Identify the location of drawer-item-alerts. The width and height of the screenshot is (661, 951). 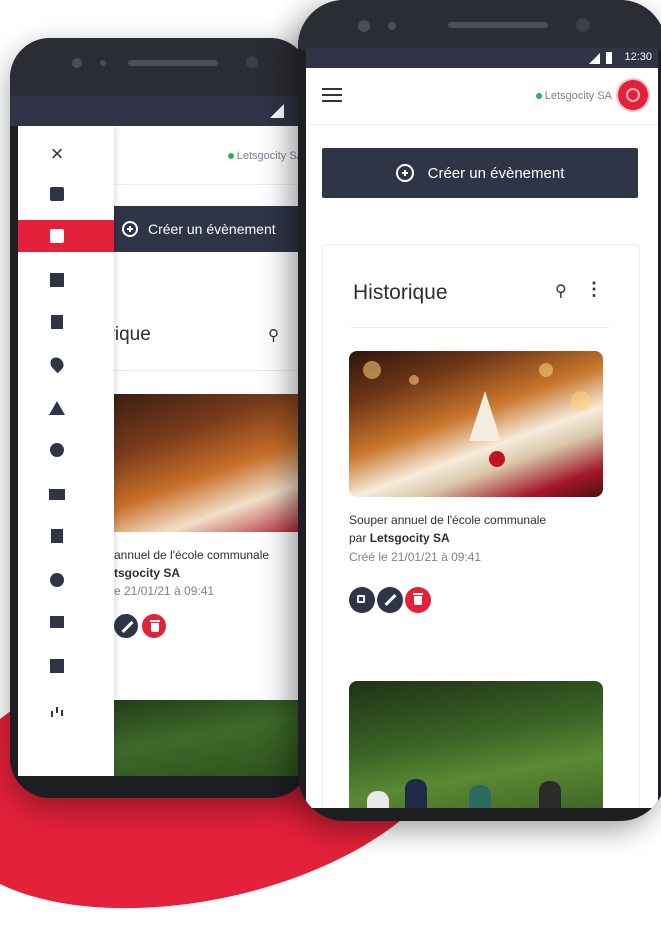
(66, 408).